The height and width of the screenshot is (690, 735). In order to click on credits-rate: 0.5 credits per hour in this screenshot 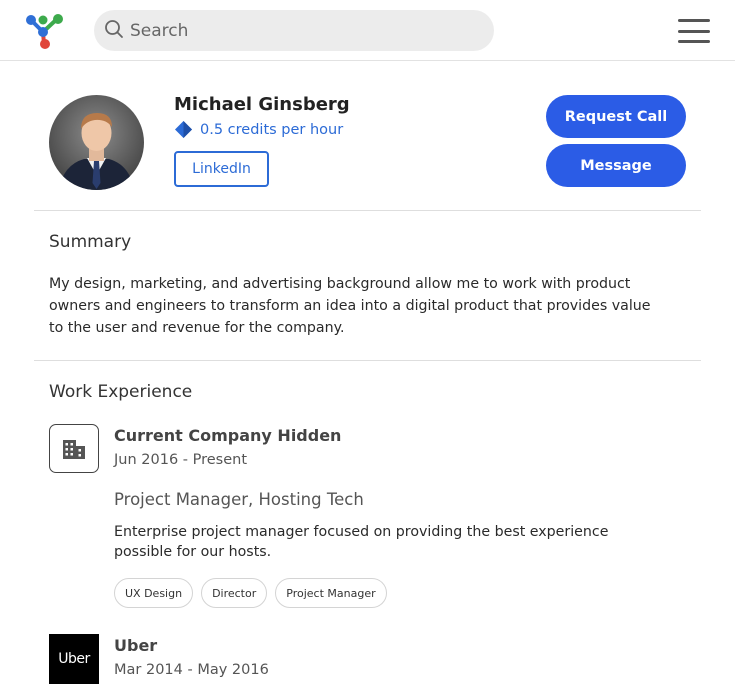, I will do `click(258, 129)`.